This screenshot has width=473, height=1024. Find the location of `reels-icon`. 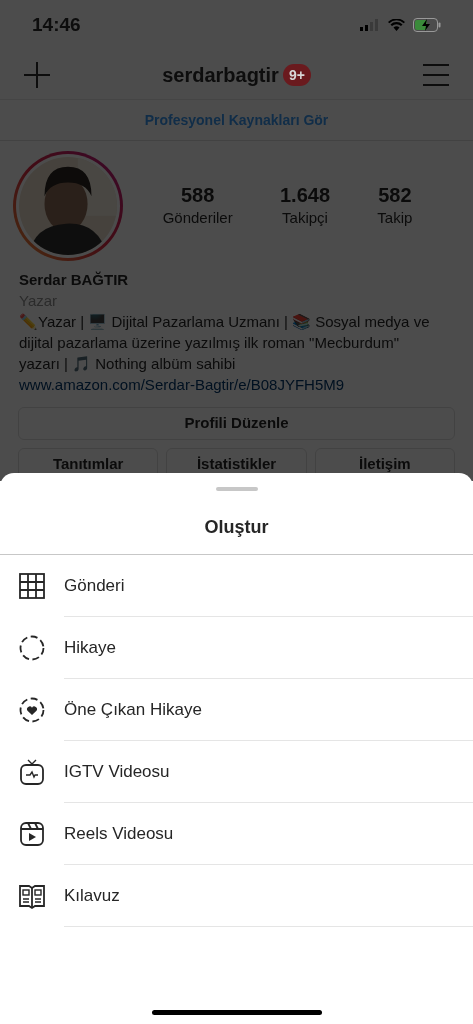

reels-icon is located at coordinates (32, 834).